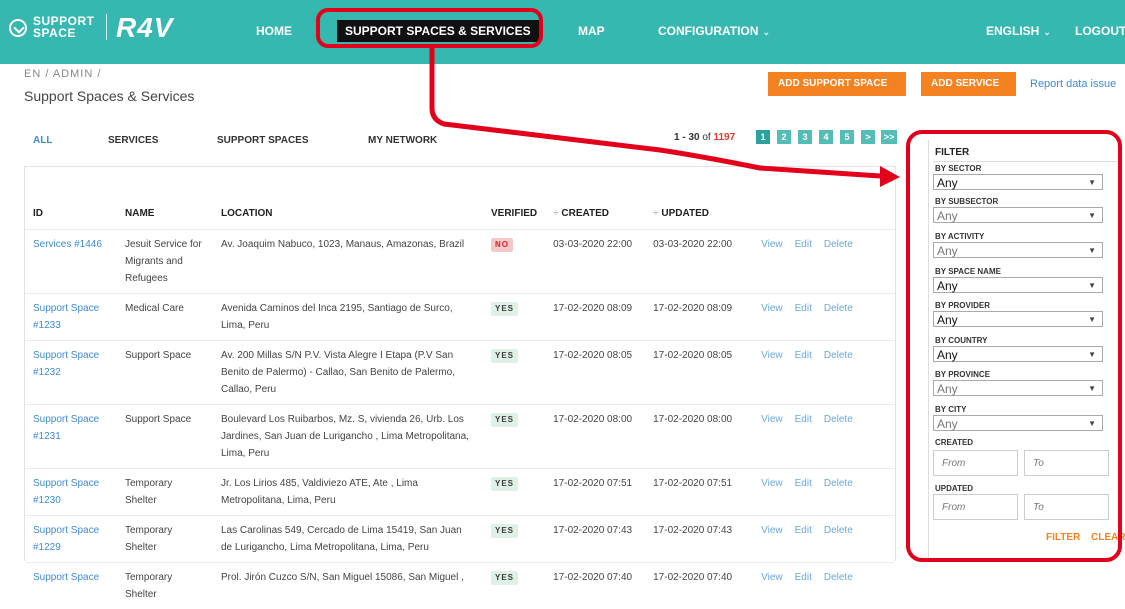 This screenshot has width=1125, height=609. I want to click on row-name: Temporary Shelter, so click(165, 586).